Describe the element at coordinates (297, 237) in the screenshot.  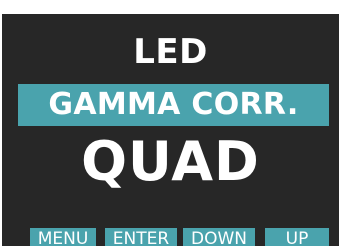
I see `up-softkey: UP` at that location.